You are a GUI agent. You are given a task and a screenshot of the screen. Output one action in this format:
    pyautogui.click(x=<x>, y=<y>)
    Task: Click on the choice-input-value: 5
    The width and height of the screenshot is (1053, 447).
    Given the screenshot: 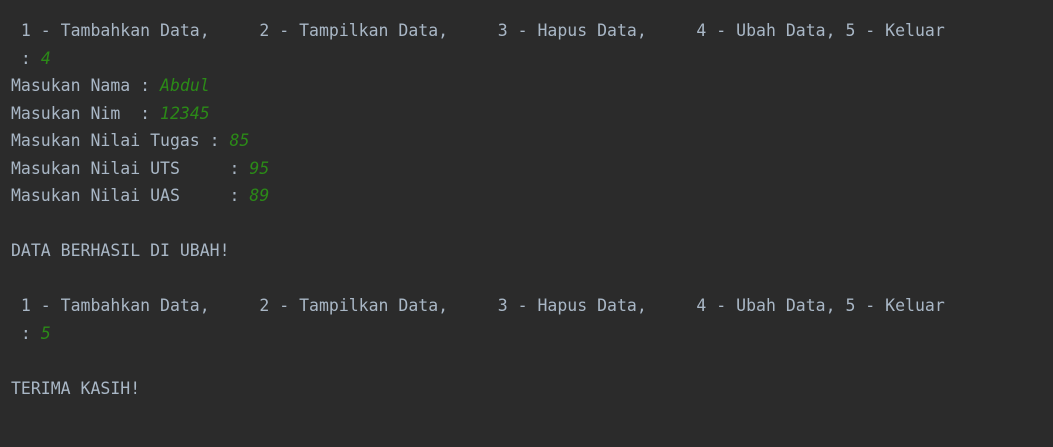 What is the action you would take?
    pyautogui.click(x=45, y=333)
    